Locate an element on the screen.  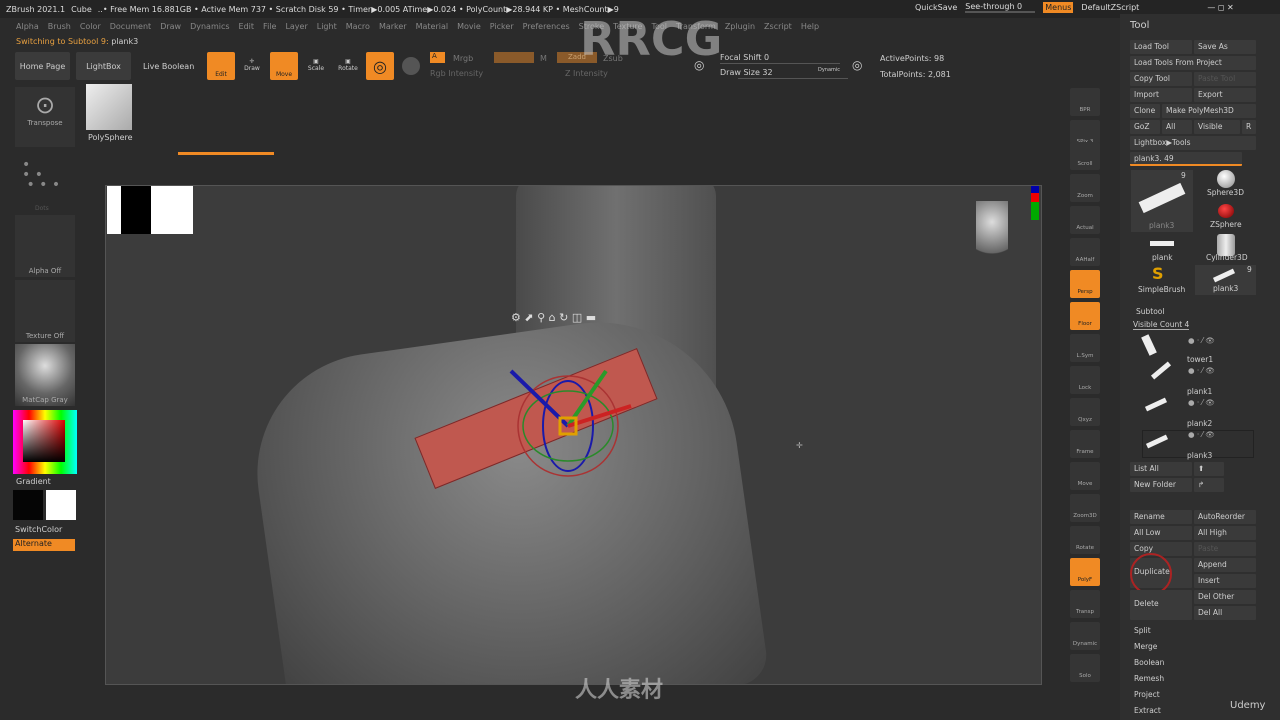
draw-button: ✛ Draw is located at coordinates (252, 65).